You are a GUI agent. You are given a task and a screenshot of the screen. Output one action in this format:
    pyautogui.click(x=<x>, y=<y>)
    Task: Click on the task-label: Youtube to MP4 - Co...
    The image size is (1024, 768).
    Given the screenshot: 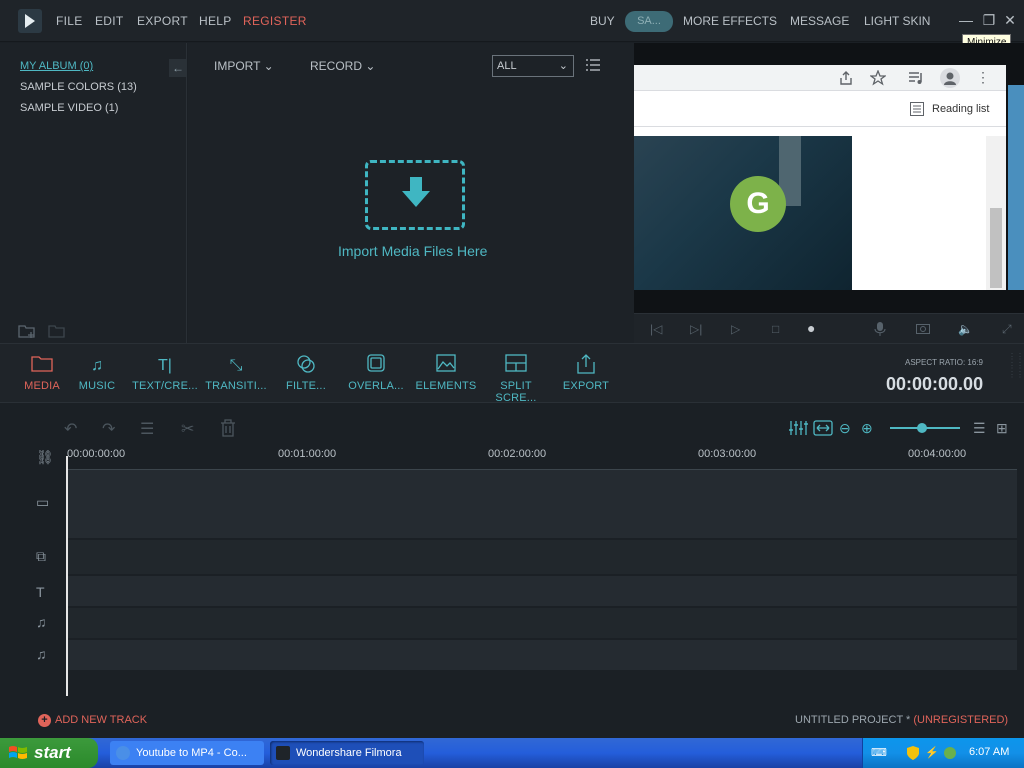 What is the action you would take?
    pyautogui.click(x=191, y=753)
    